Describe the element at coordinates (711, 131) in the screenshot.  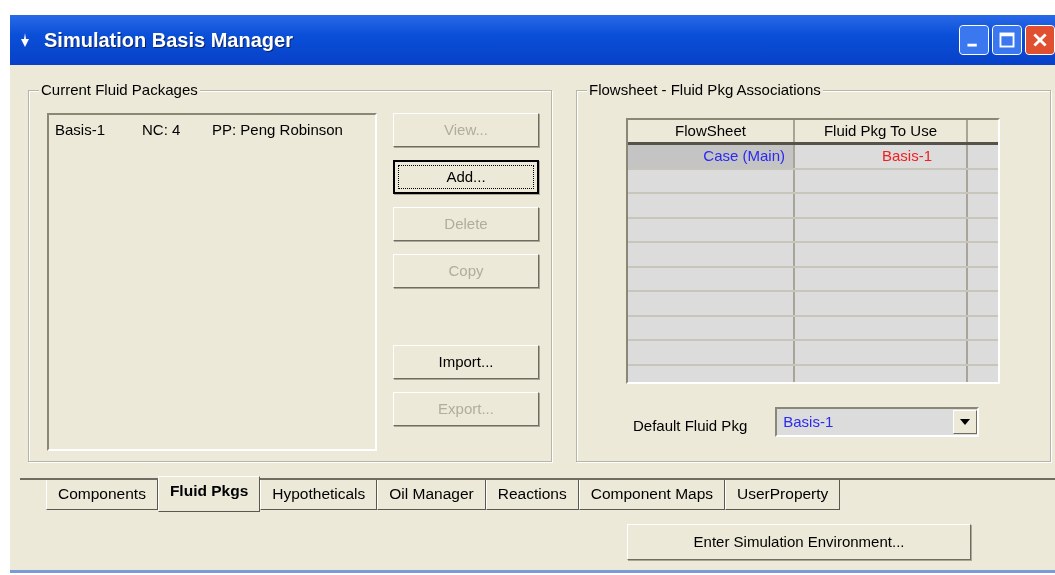
I see `column-header: FlowSheet` at that location.